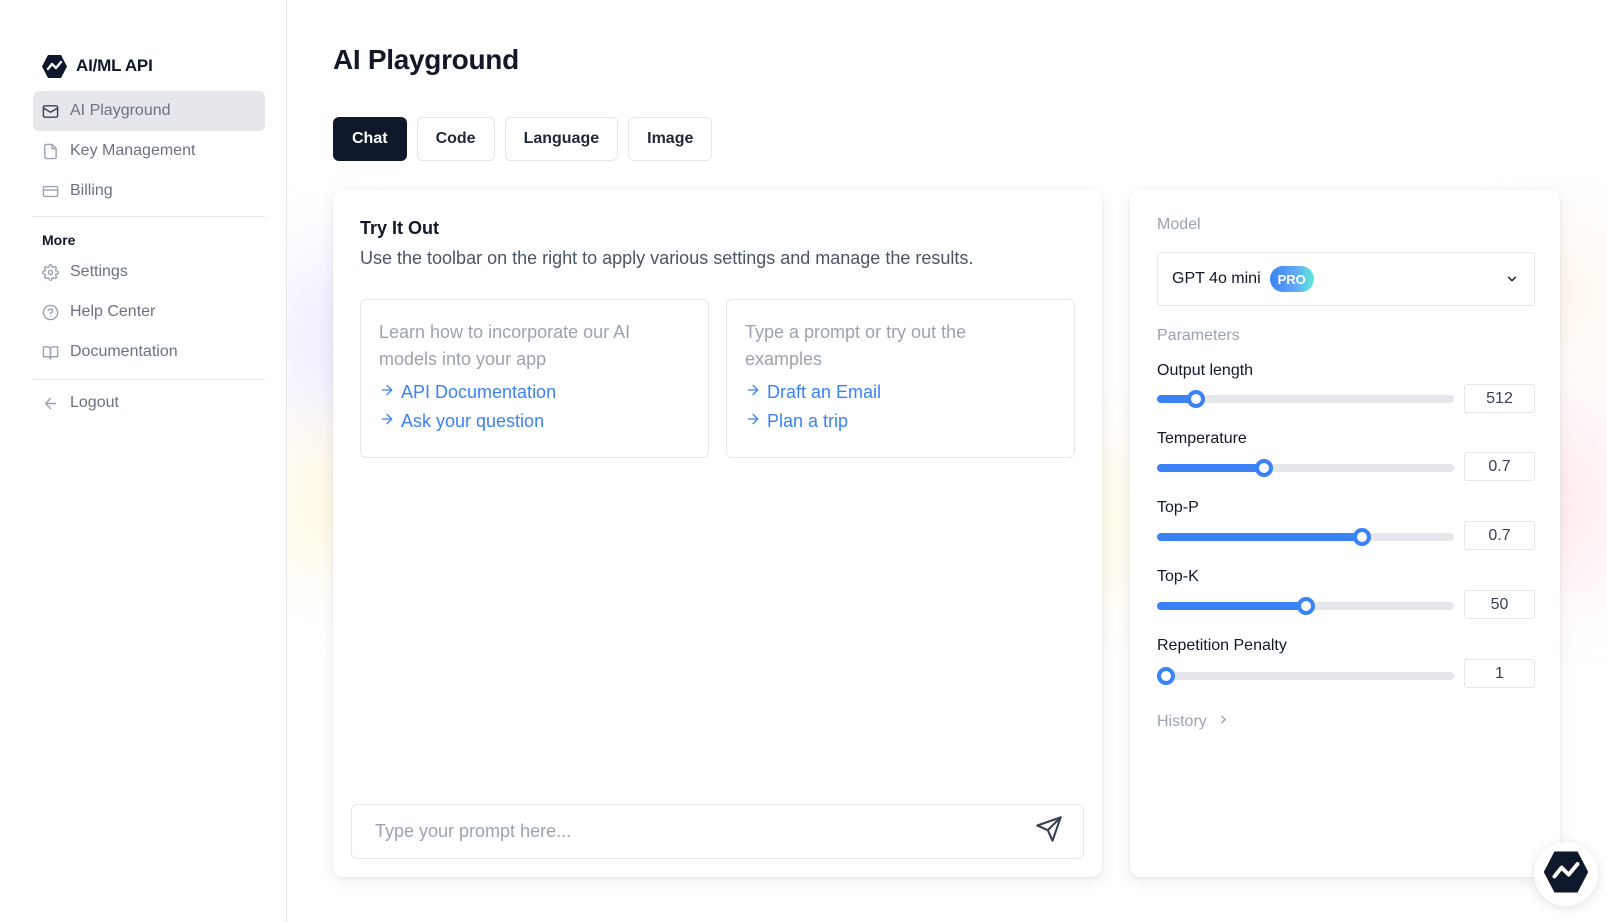 The image size is (1607, 922). What do you see at coordinates (1499, 466) in the screenshot?
I see `temperature-value: 0.7` at bounding box center [1499, 466].